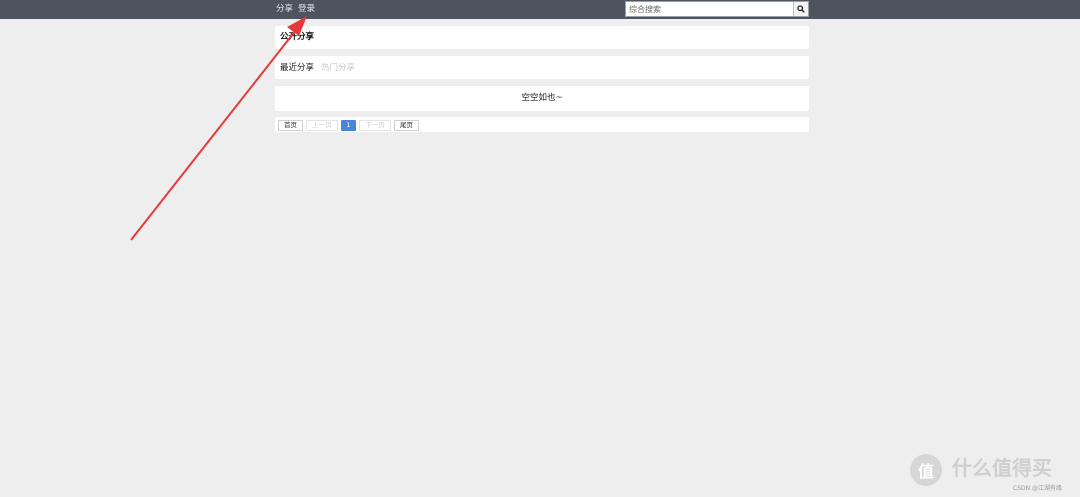 This screenshot has height=497, width=1080. What do you see at coordinates (348, 125) in the screenshot?
I see `current-page-button: 1` at bounding box center [348, 125].